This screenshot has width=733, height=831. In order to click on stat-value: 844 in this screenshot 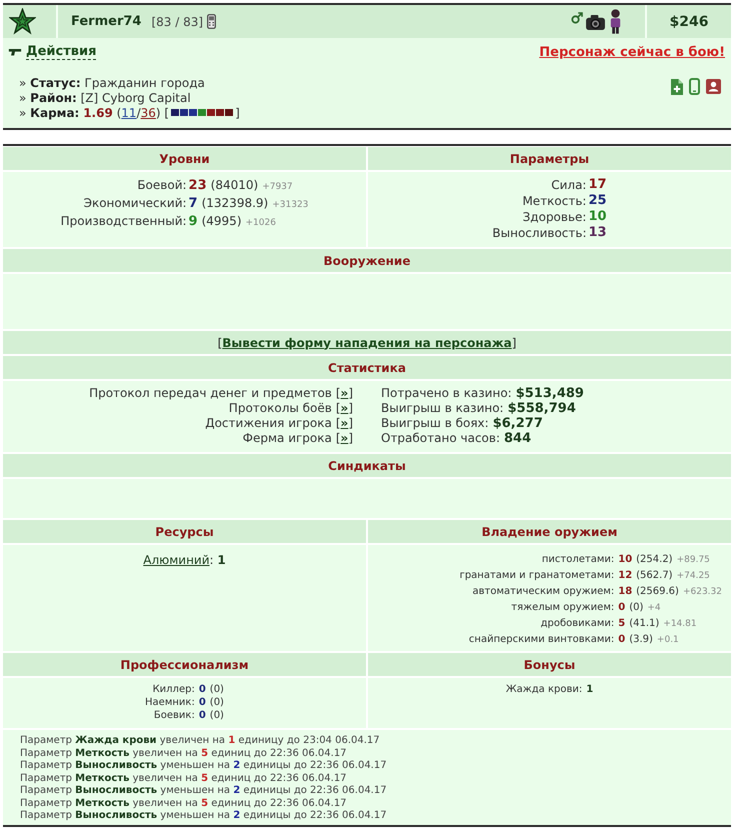, I will do `click(518, 438)`.